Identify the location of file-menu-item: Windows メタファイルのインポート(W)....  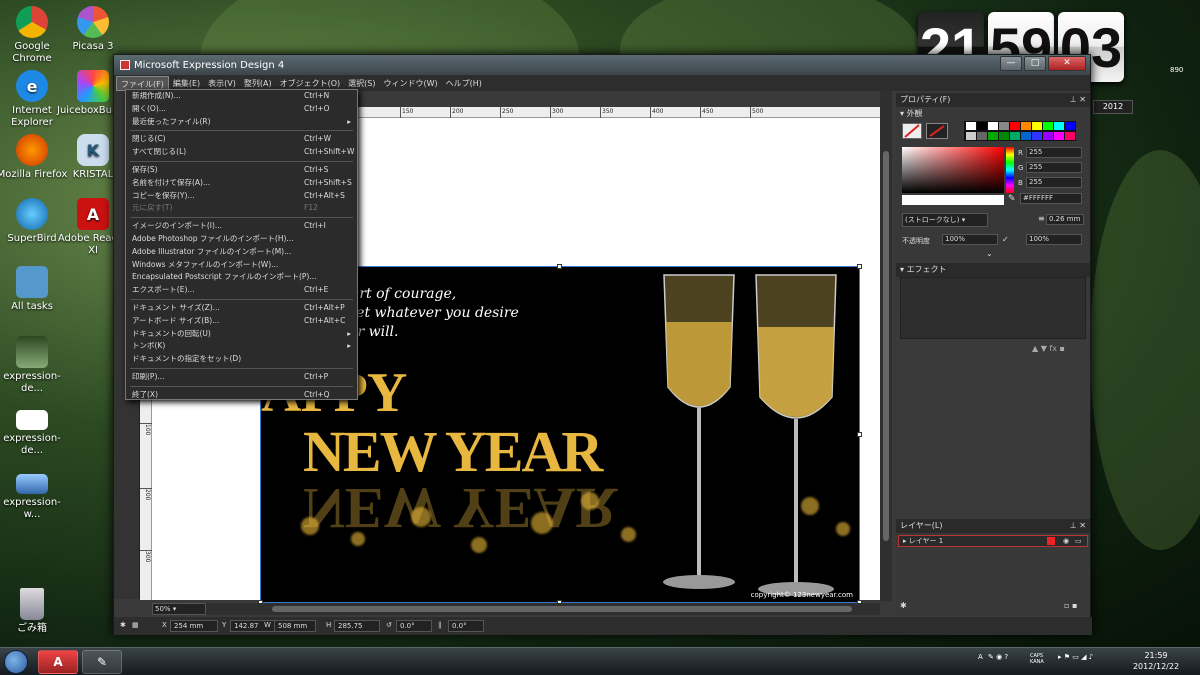
(241, 265).